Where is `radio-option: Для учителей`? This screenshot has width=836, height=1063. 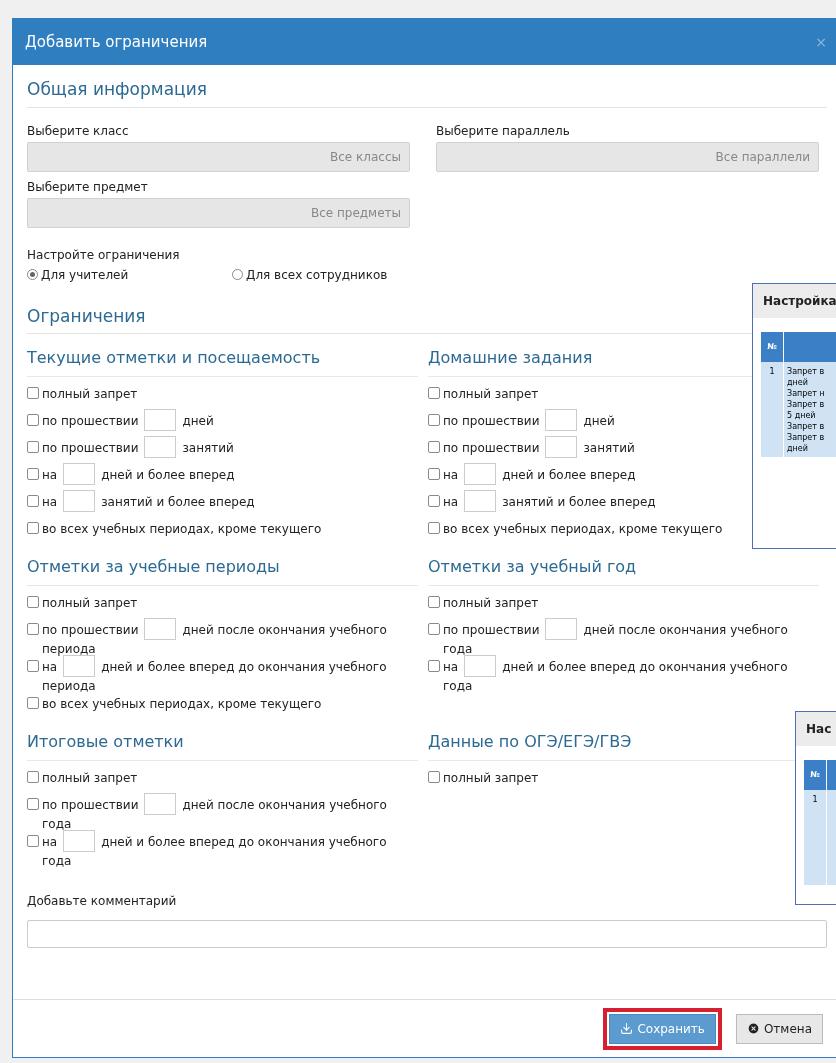 radio-option: Для учителей is located at coordinates (129, 274).